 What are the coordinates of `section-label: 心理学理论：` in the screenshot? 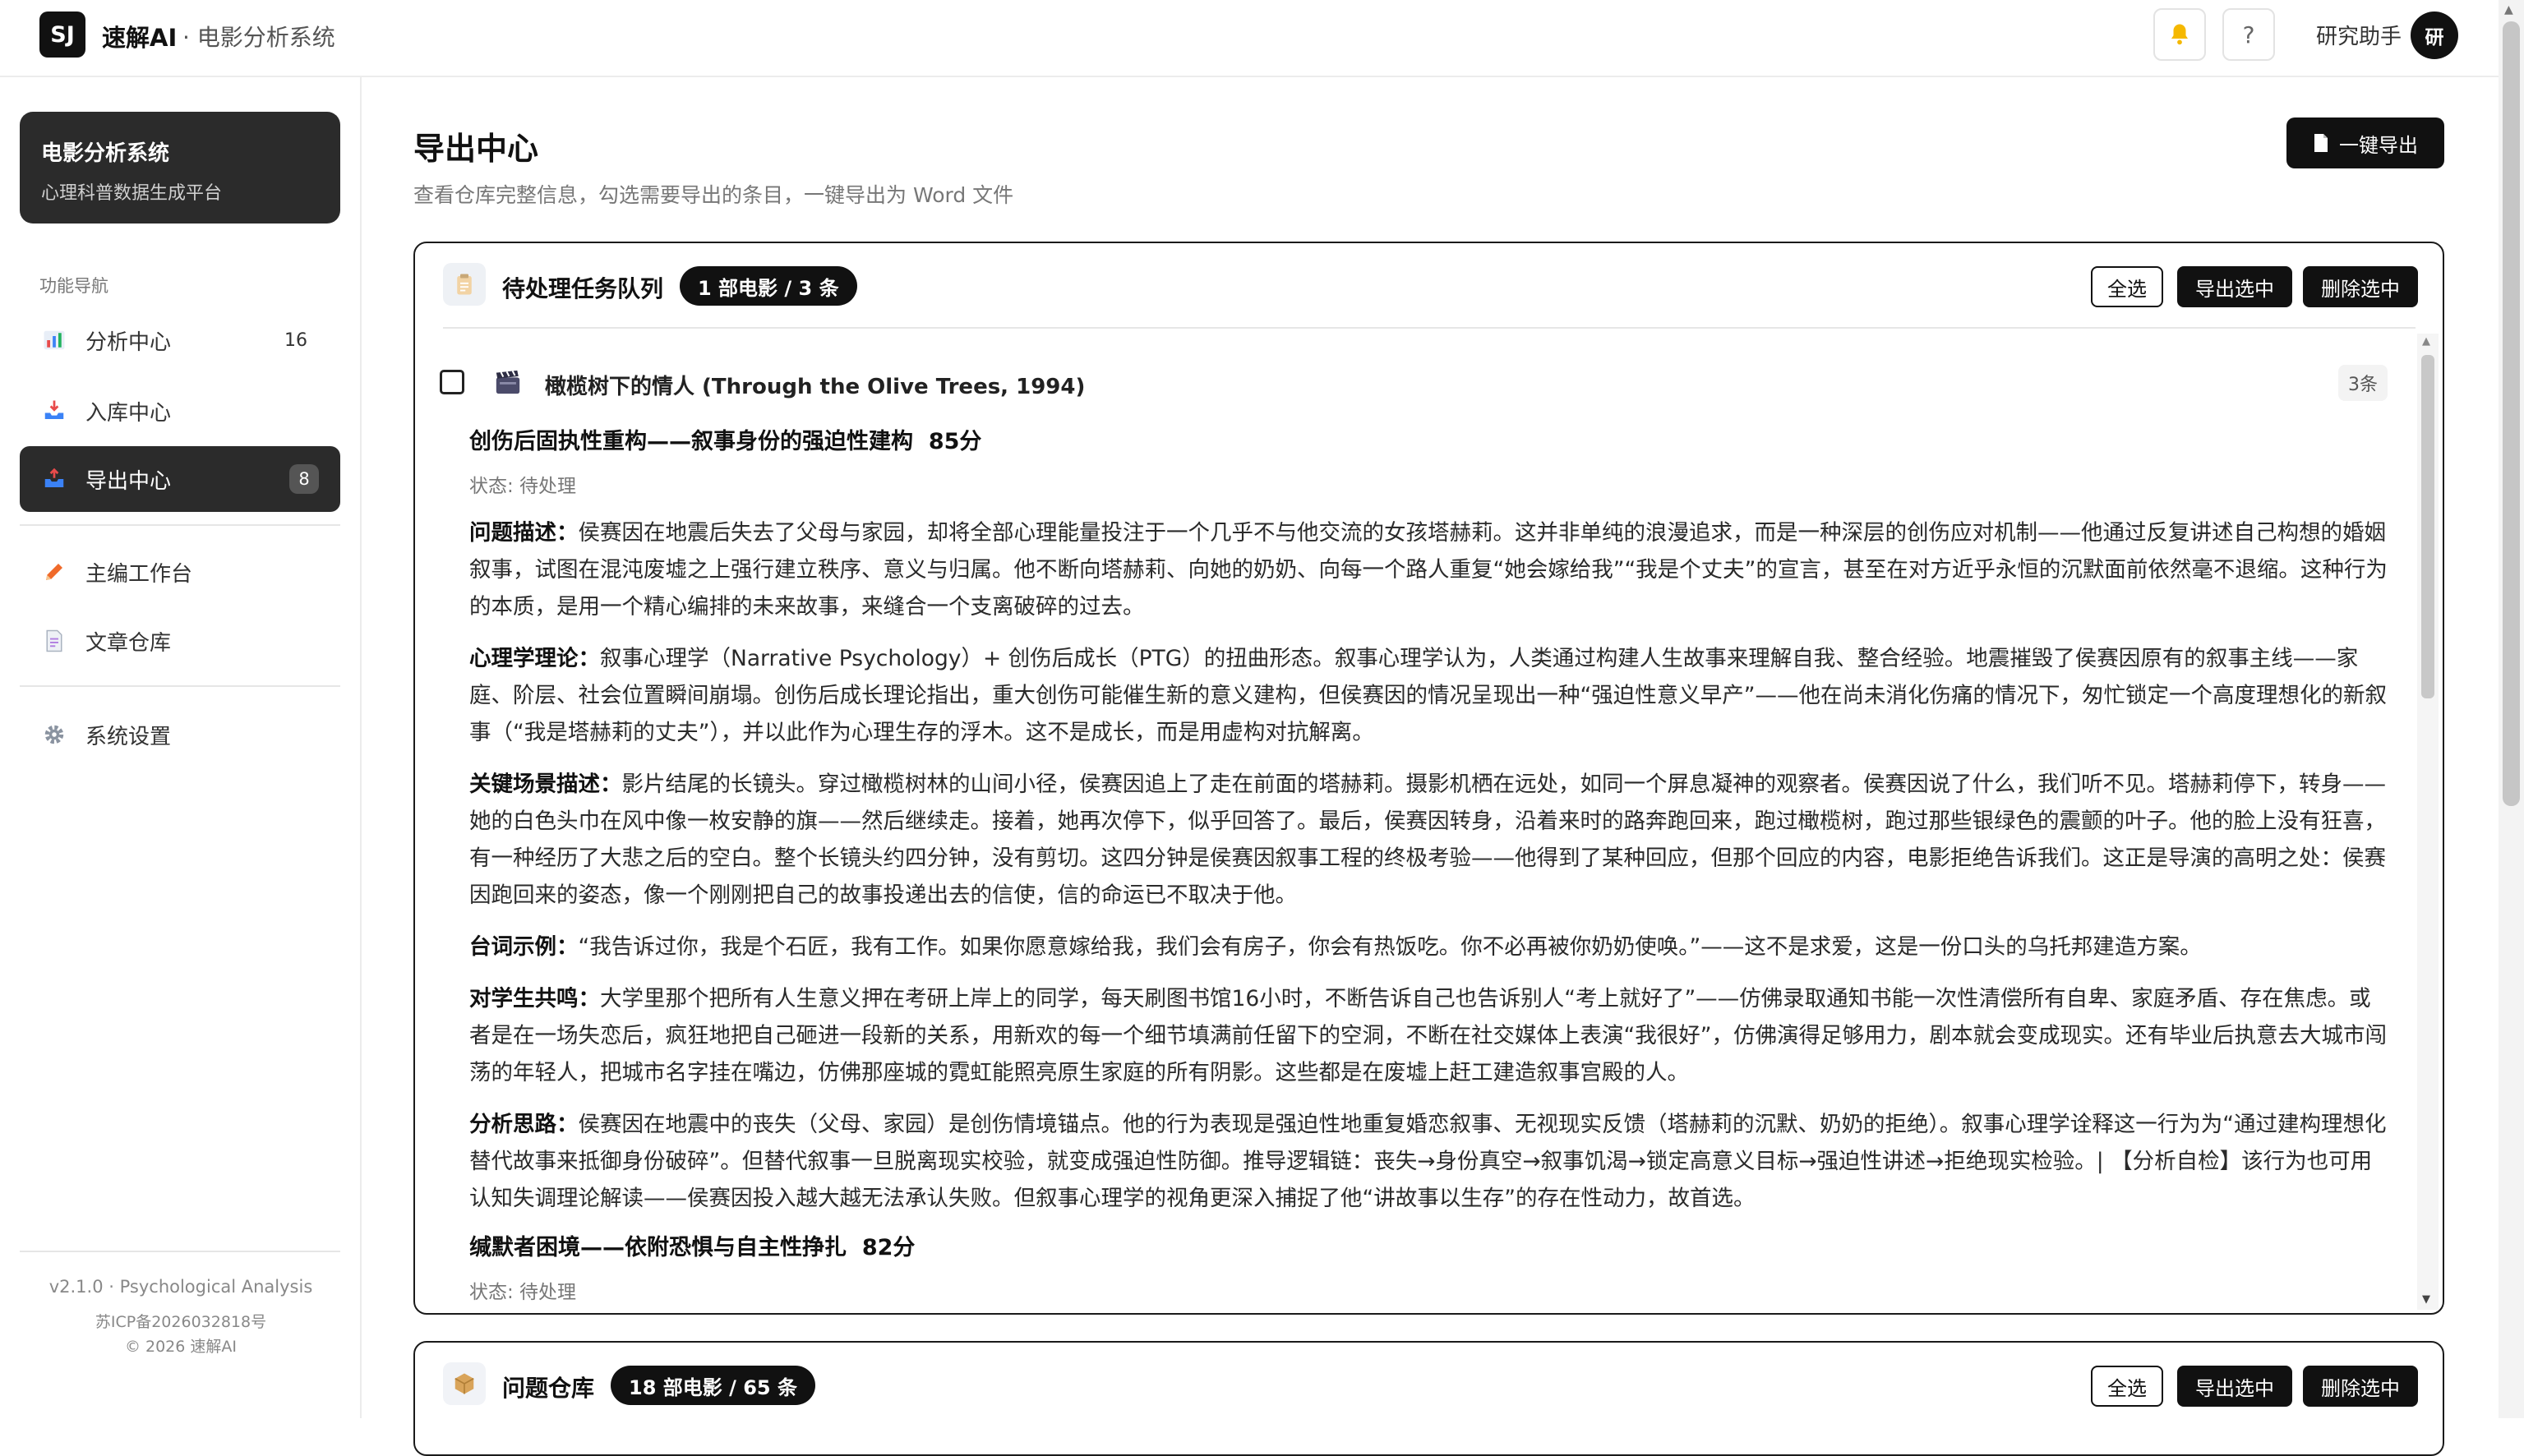 It's located at (535, 658).